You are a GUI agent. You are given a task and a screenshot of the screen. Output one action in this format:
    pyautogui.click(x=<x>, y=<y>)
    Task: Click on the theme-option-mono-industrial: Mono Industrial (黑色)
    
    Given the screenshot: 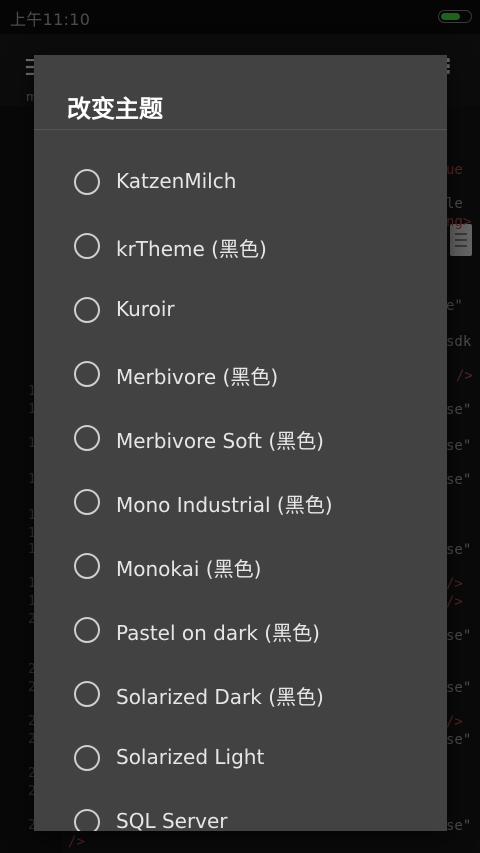 What is the action you would take?
    pyautogui.click(x=240, y=502)
    